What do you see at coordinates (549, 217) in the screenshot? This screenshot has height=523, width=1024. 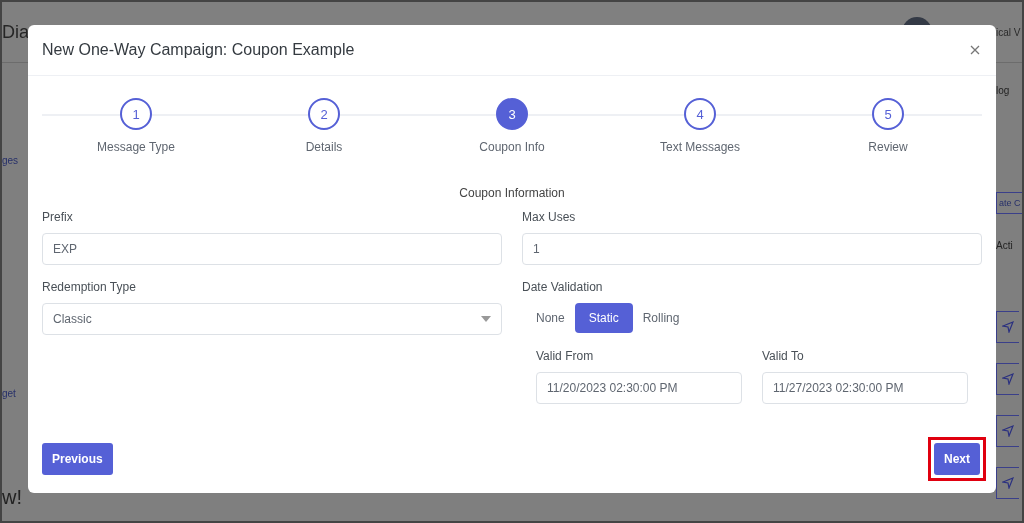 I see `field-label: Max Uses` at bounding box center [549, 217].